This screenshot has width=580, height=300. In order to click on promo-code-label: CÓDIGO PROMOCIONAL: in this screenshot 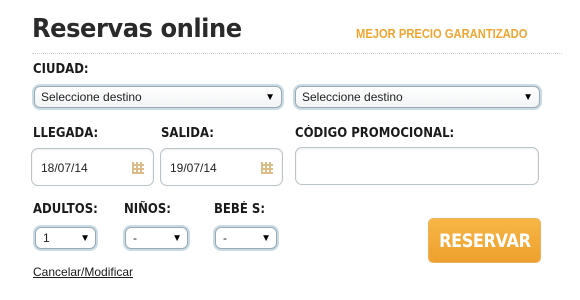, I will do `click(375, 133)`.